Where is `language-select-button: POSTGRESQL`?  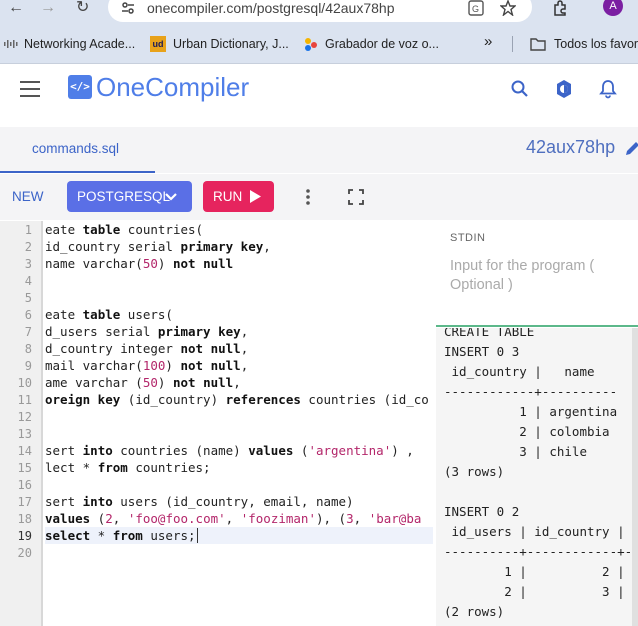
language-select-button: POSTGRESQL is located at coordinates (129, 196).